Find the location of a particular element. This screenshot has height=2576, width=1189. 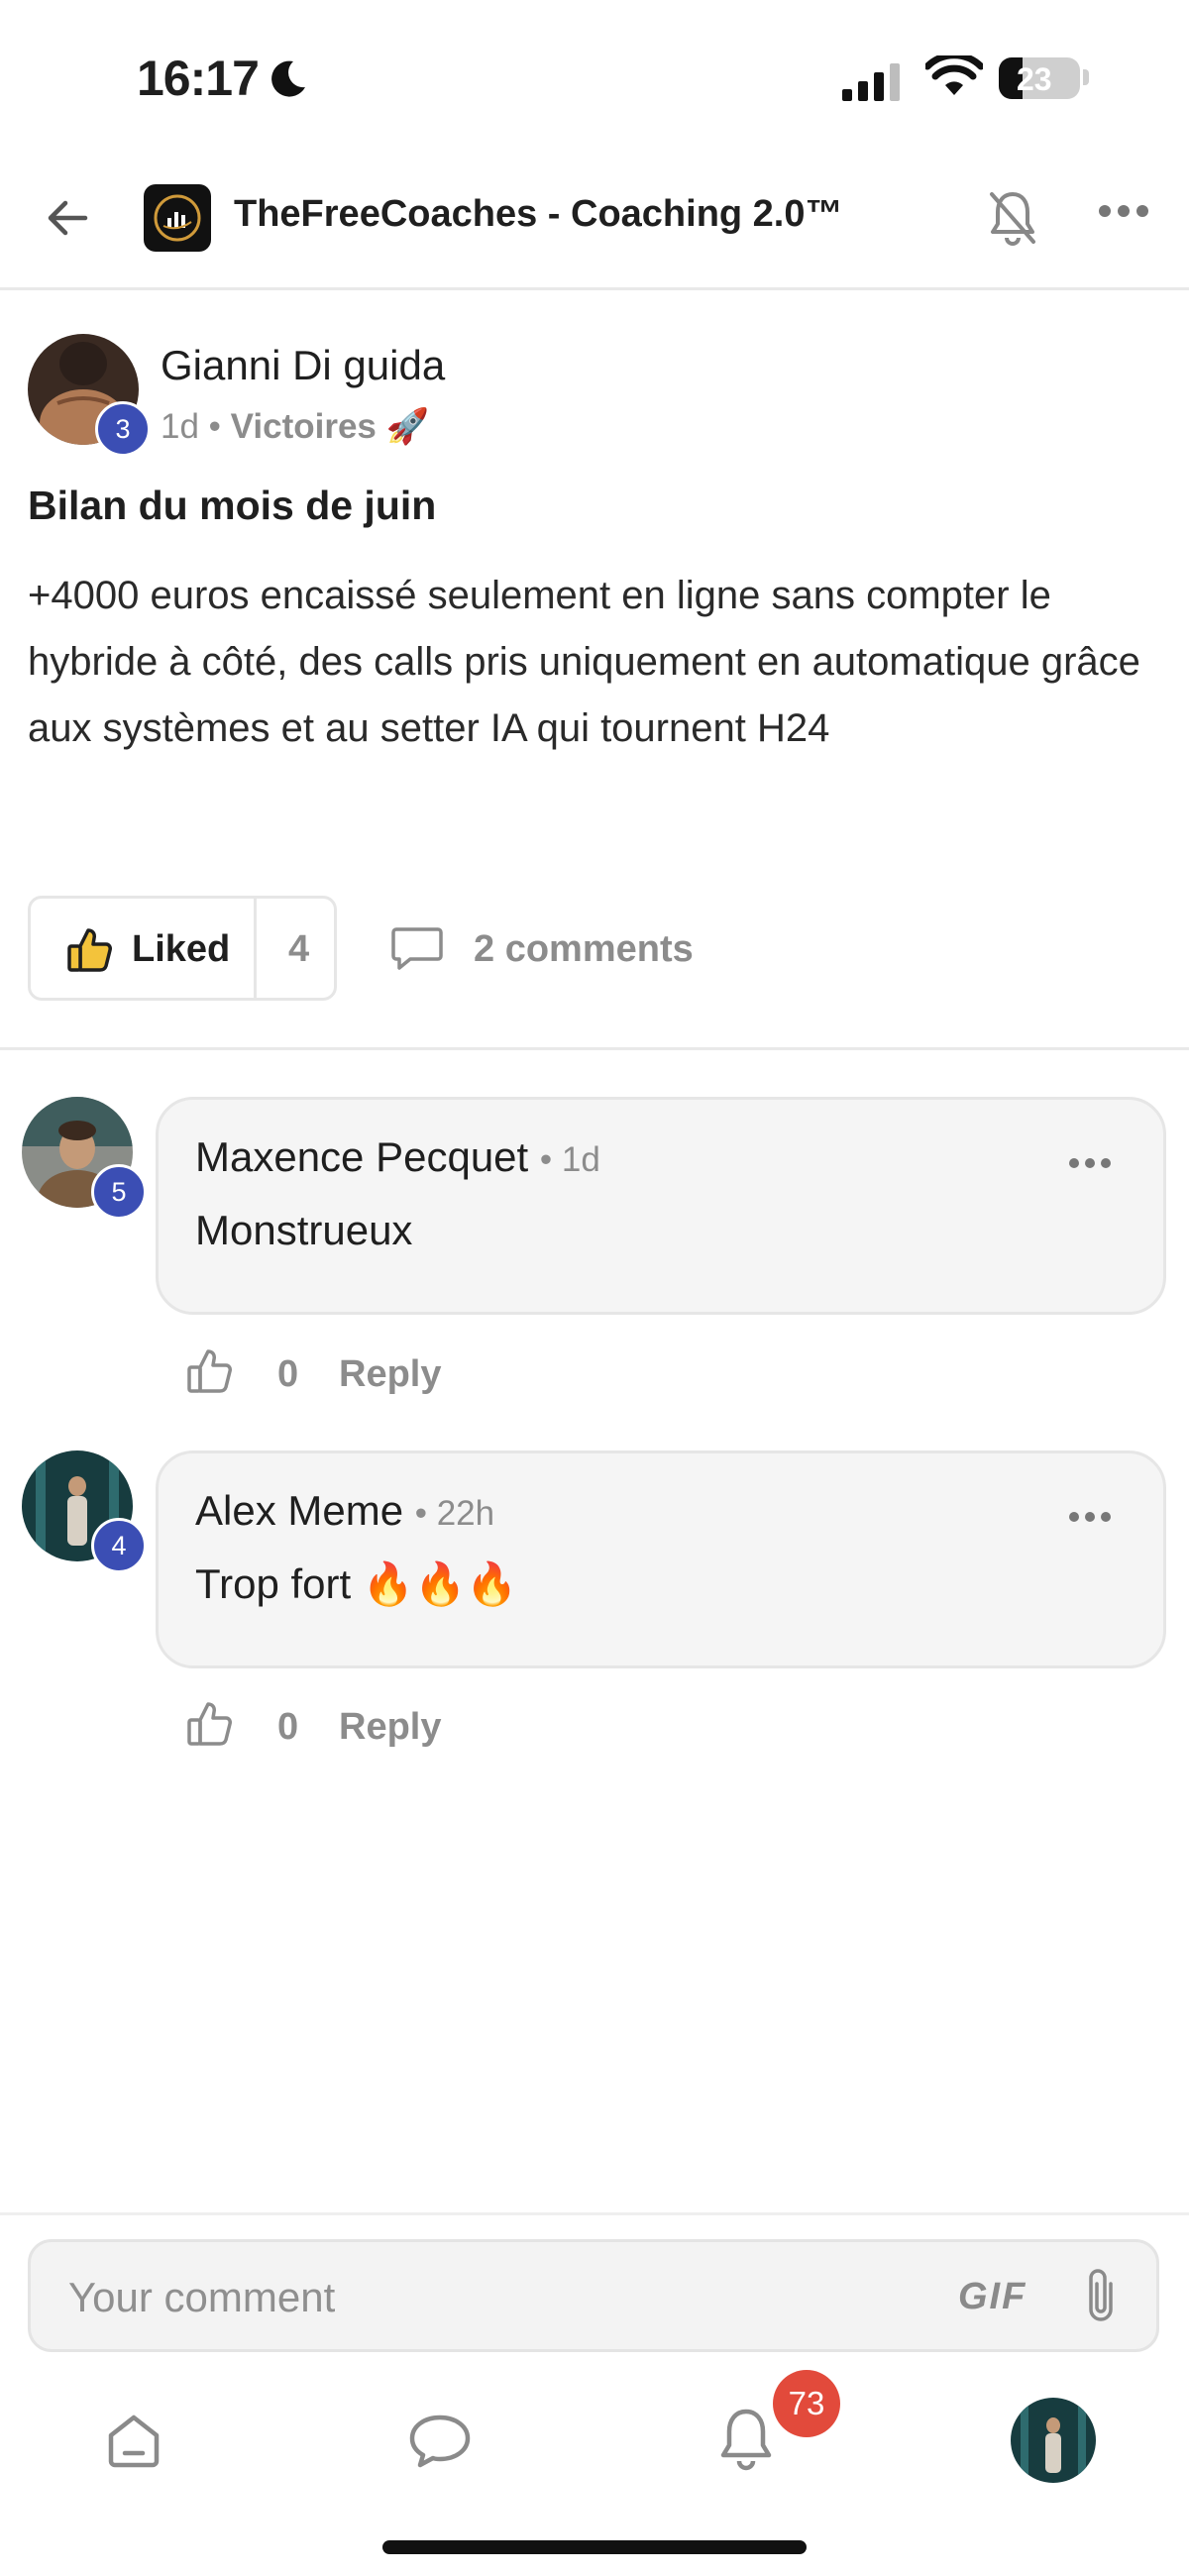

post-meta: 1d • Victoires 🚀 is located at coordinates (295, 426).